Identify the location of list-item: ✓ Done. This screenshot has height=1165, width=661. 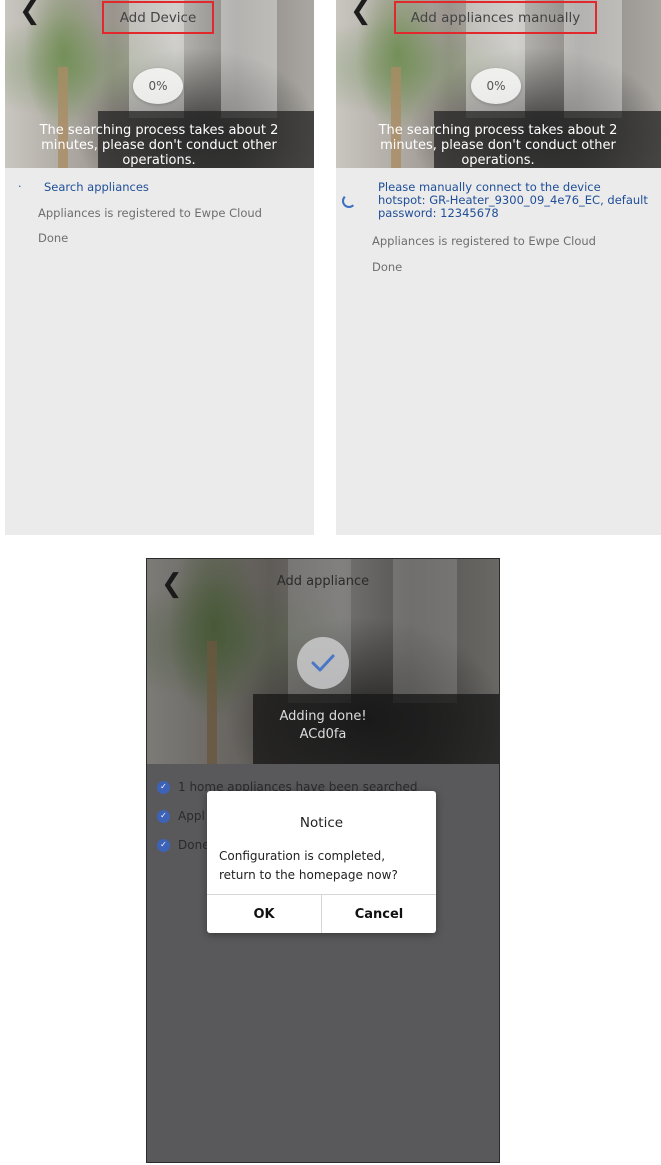
(183, 845).